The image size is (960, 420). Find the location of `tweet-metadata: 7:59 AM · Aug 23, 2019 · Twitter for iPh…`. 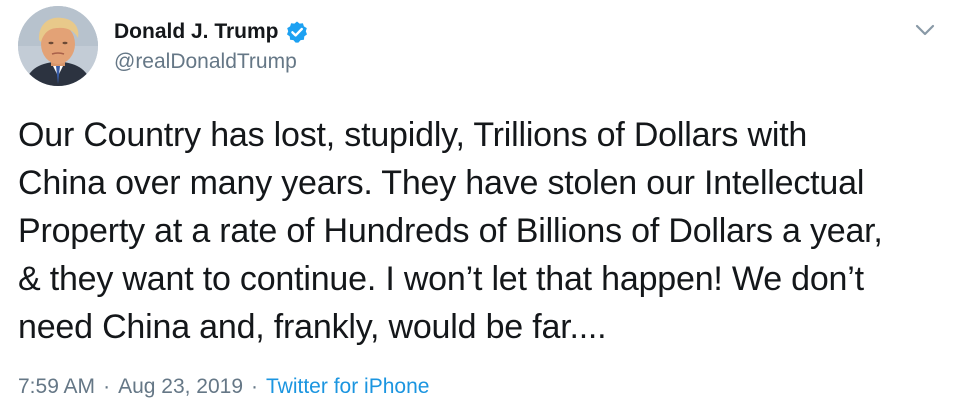

tweet-metadata: 7:59 AM · Aug 23, 2019 · Twitter for iPh… is located at coordinates (223, 387).